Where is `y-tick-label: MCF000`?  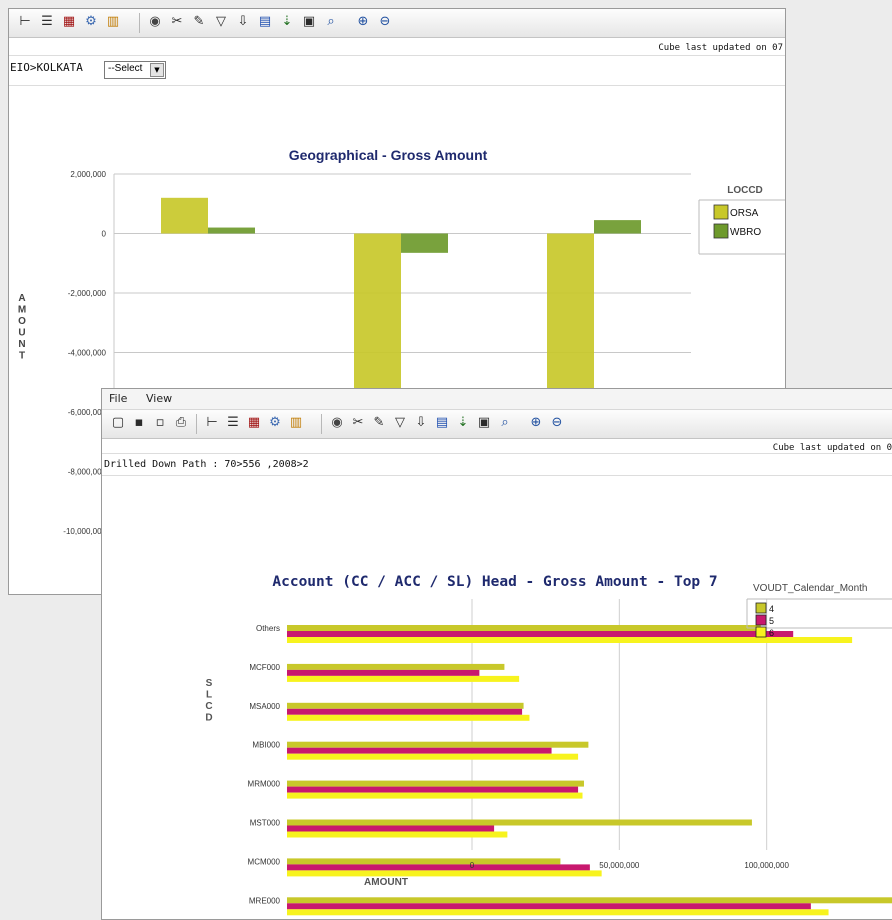
y-tick-label: MCF000 is located at coordinates (264, 667).